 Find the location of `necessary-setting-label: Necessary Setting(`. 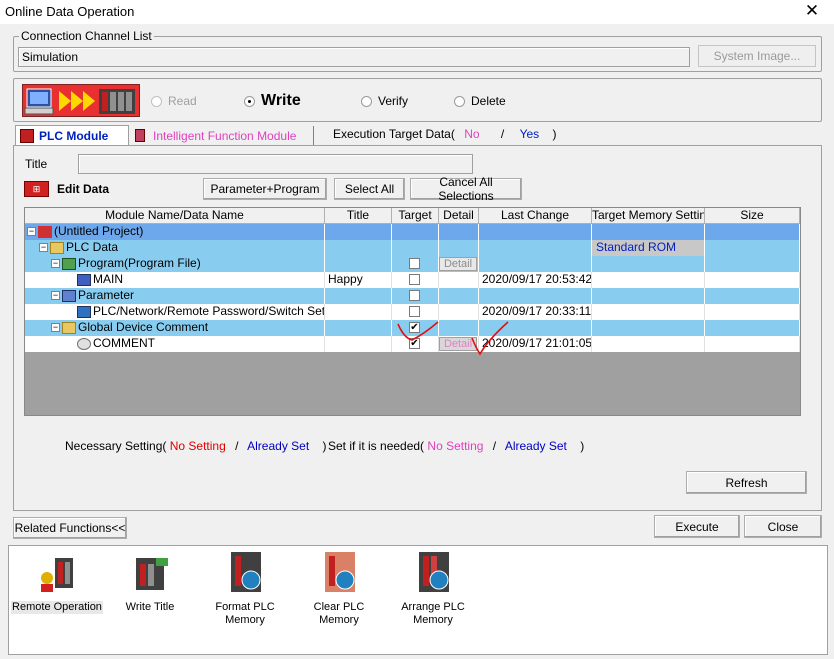

necessary-setting-label: Necessary Setting( is located at coordinates (116, 446).